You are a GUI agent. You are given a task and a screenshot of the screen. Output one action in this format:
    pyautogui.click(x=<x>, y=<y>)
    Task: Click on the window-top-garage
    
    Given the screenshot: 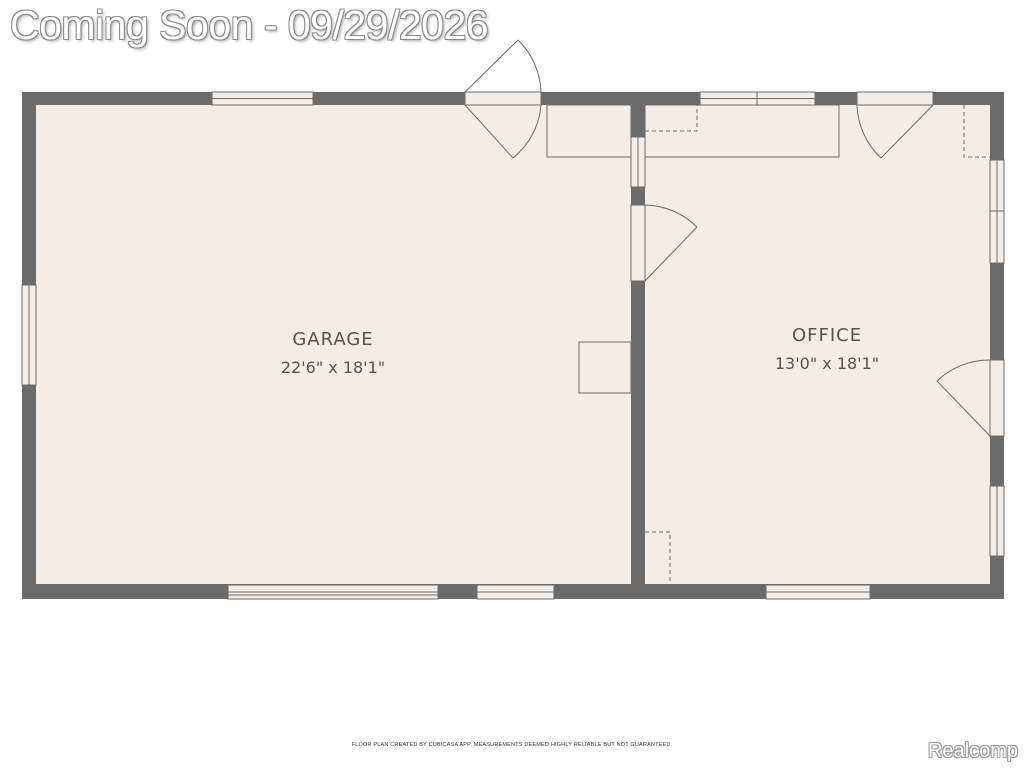 What is the action you would take?
    pyautogui.click(x=262, y=98)
    